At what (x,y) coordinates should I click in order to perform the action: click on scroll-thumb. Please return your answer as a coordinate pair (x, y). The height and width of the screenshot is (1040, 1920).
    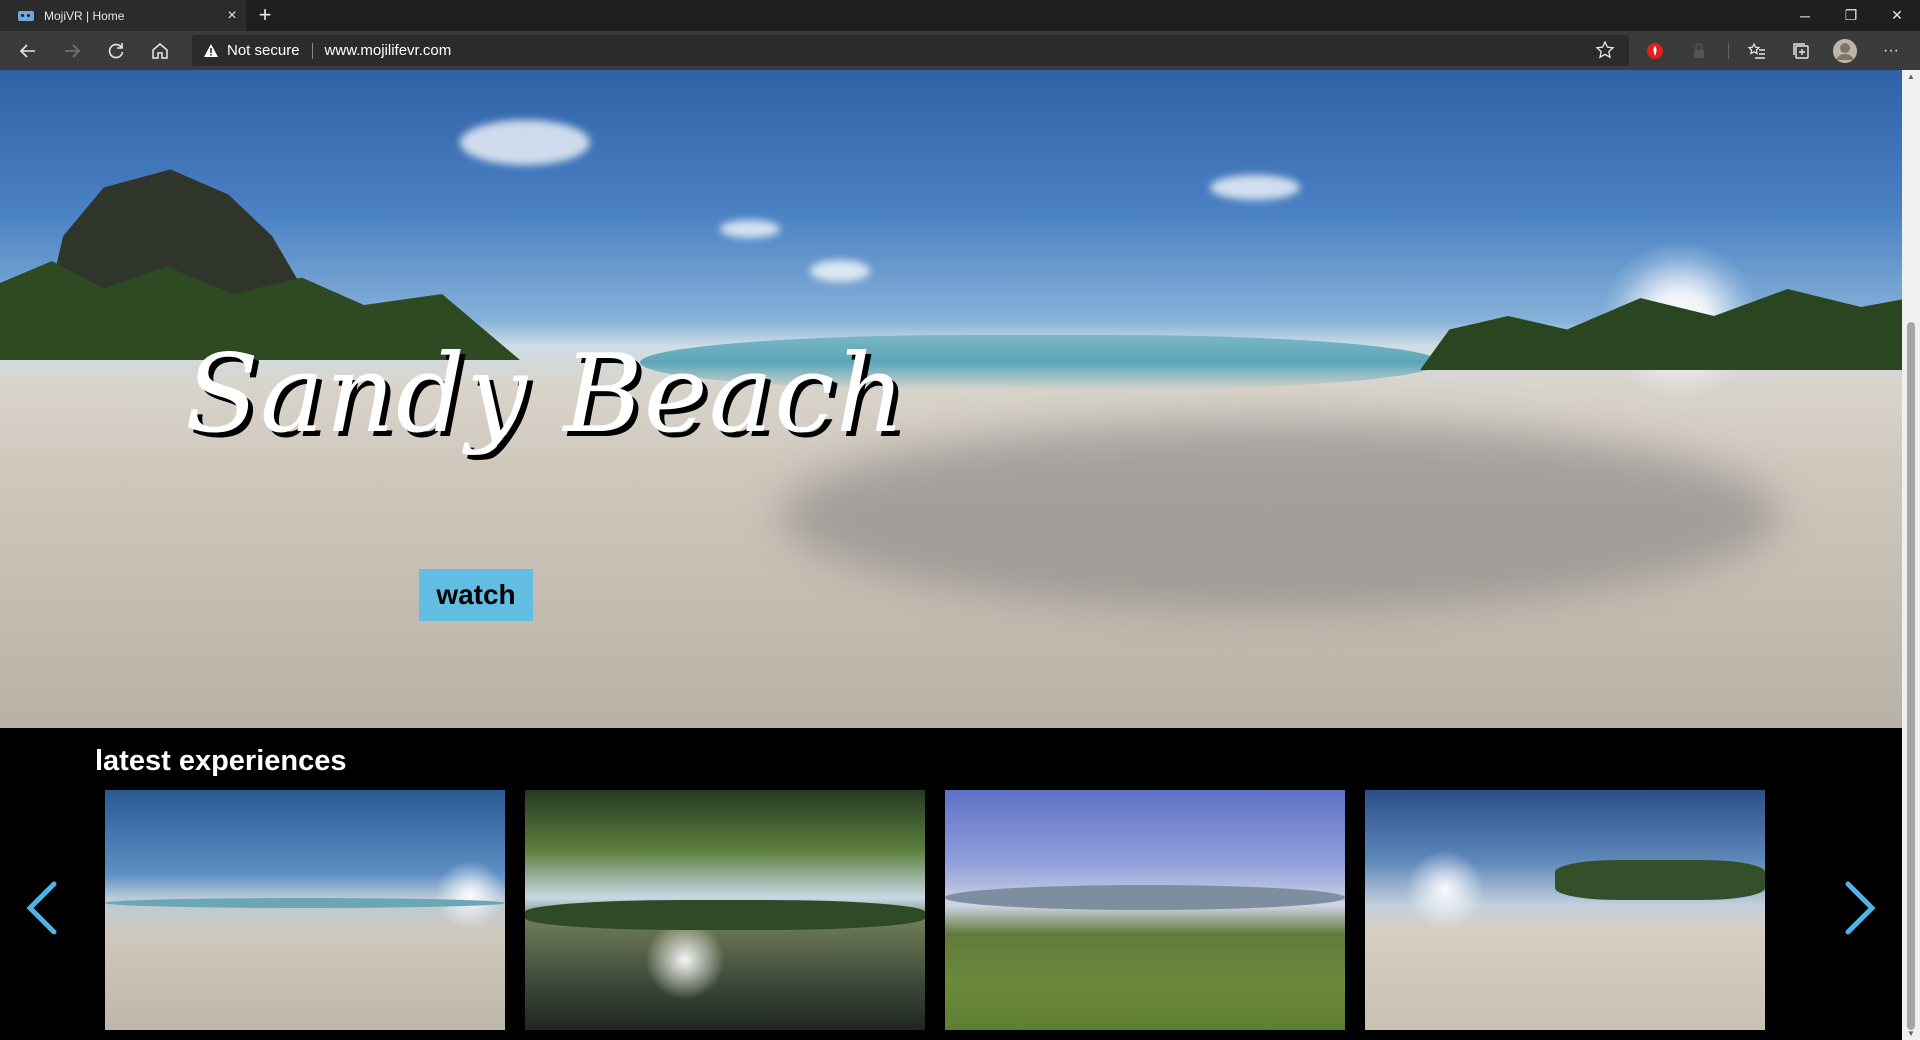
    Looking at the image, I should click on (1911, 676).